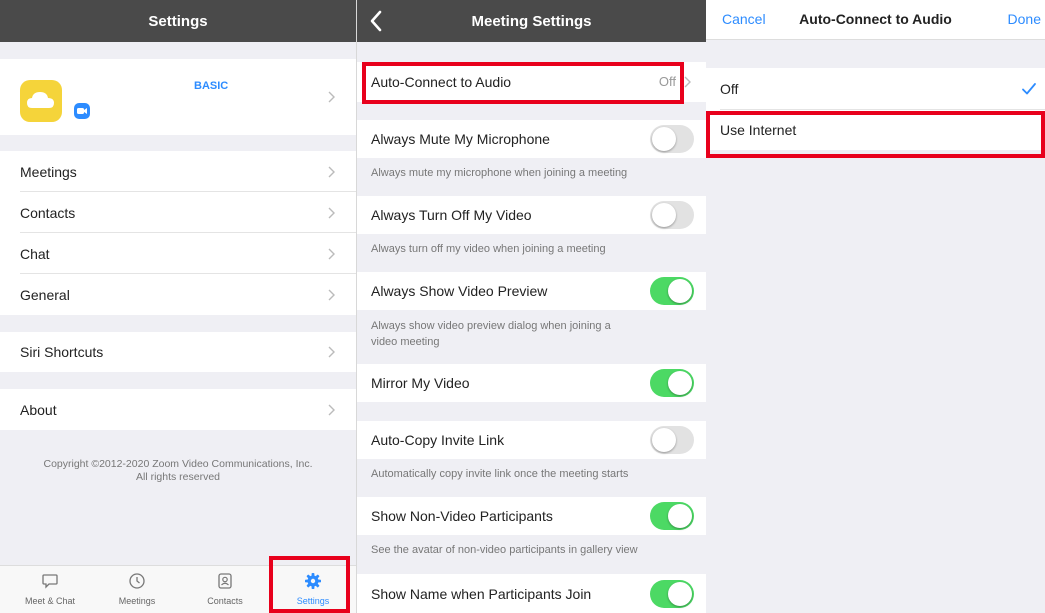 The width and height of the screenshot is (1045, 613). I want to click on audio-option-label: Off, so click(729, 89).